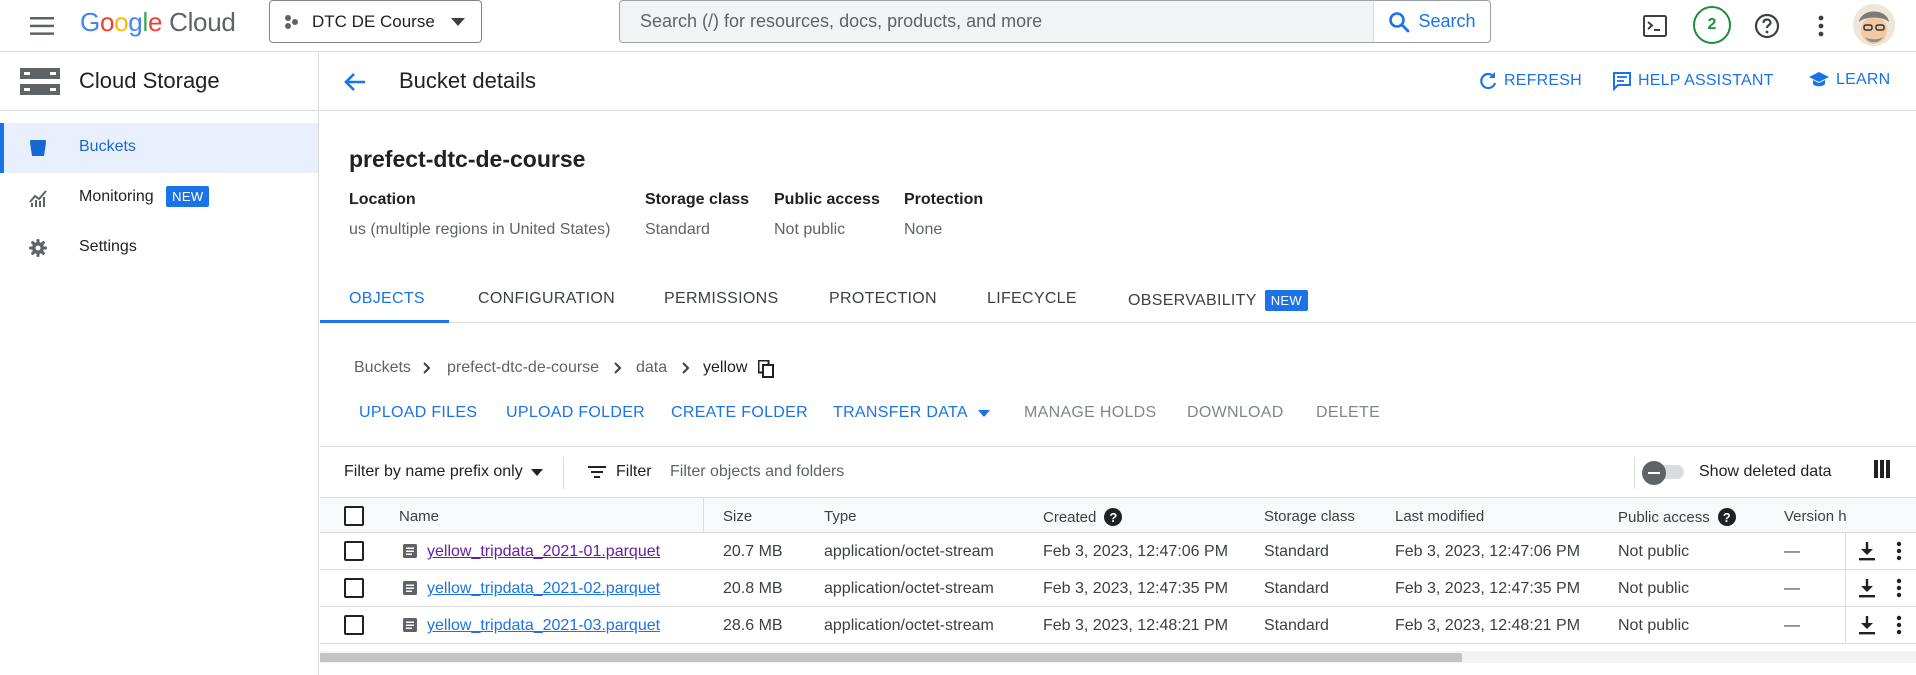 This screenshot has width=1916, height=675. I want to click on horizontal-scrollbar, so click(1118, 657).